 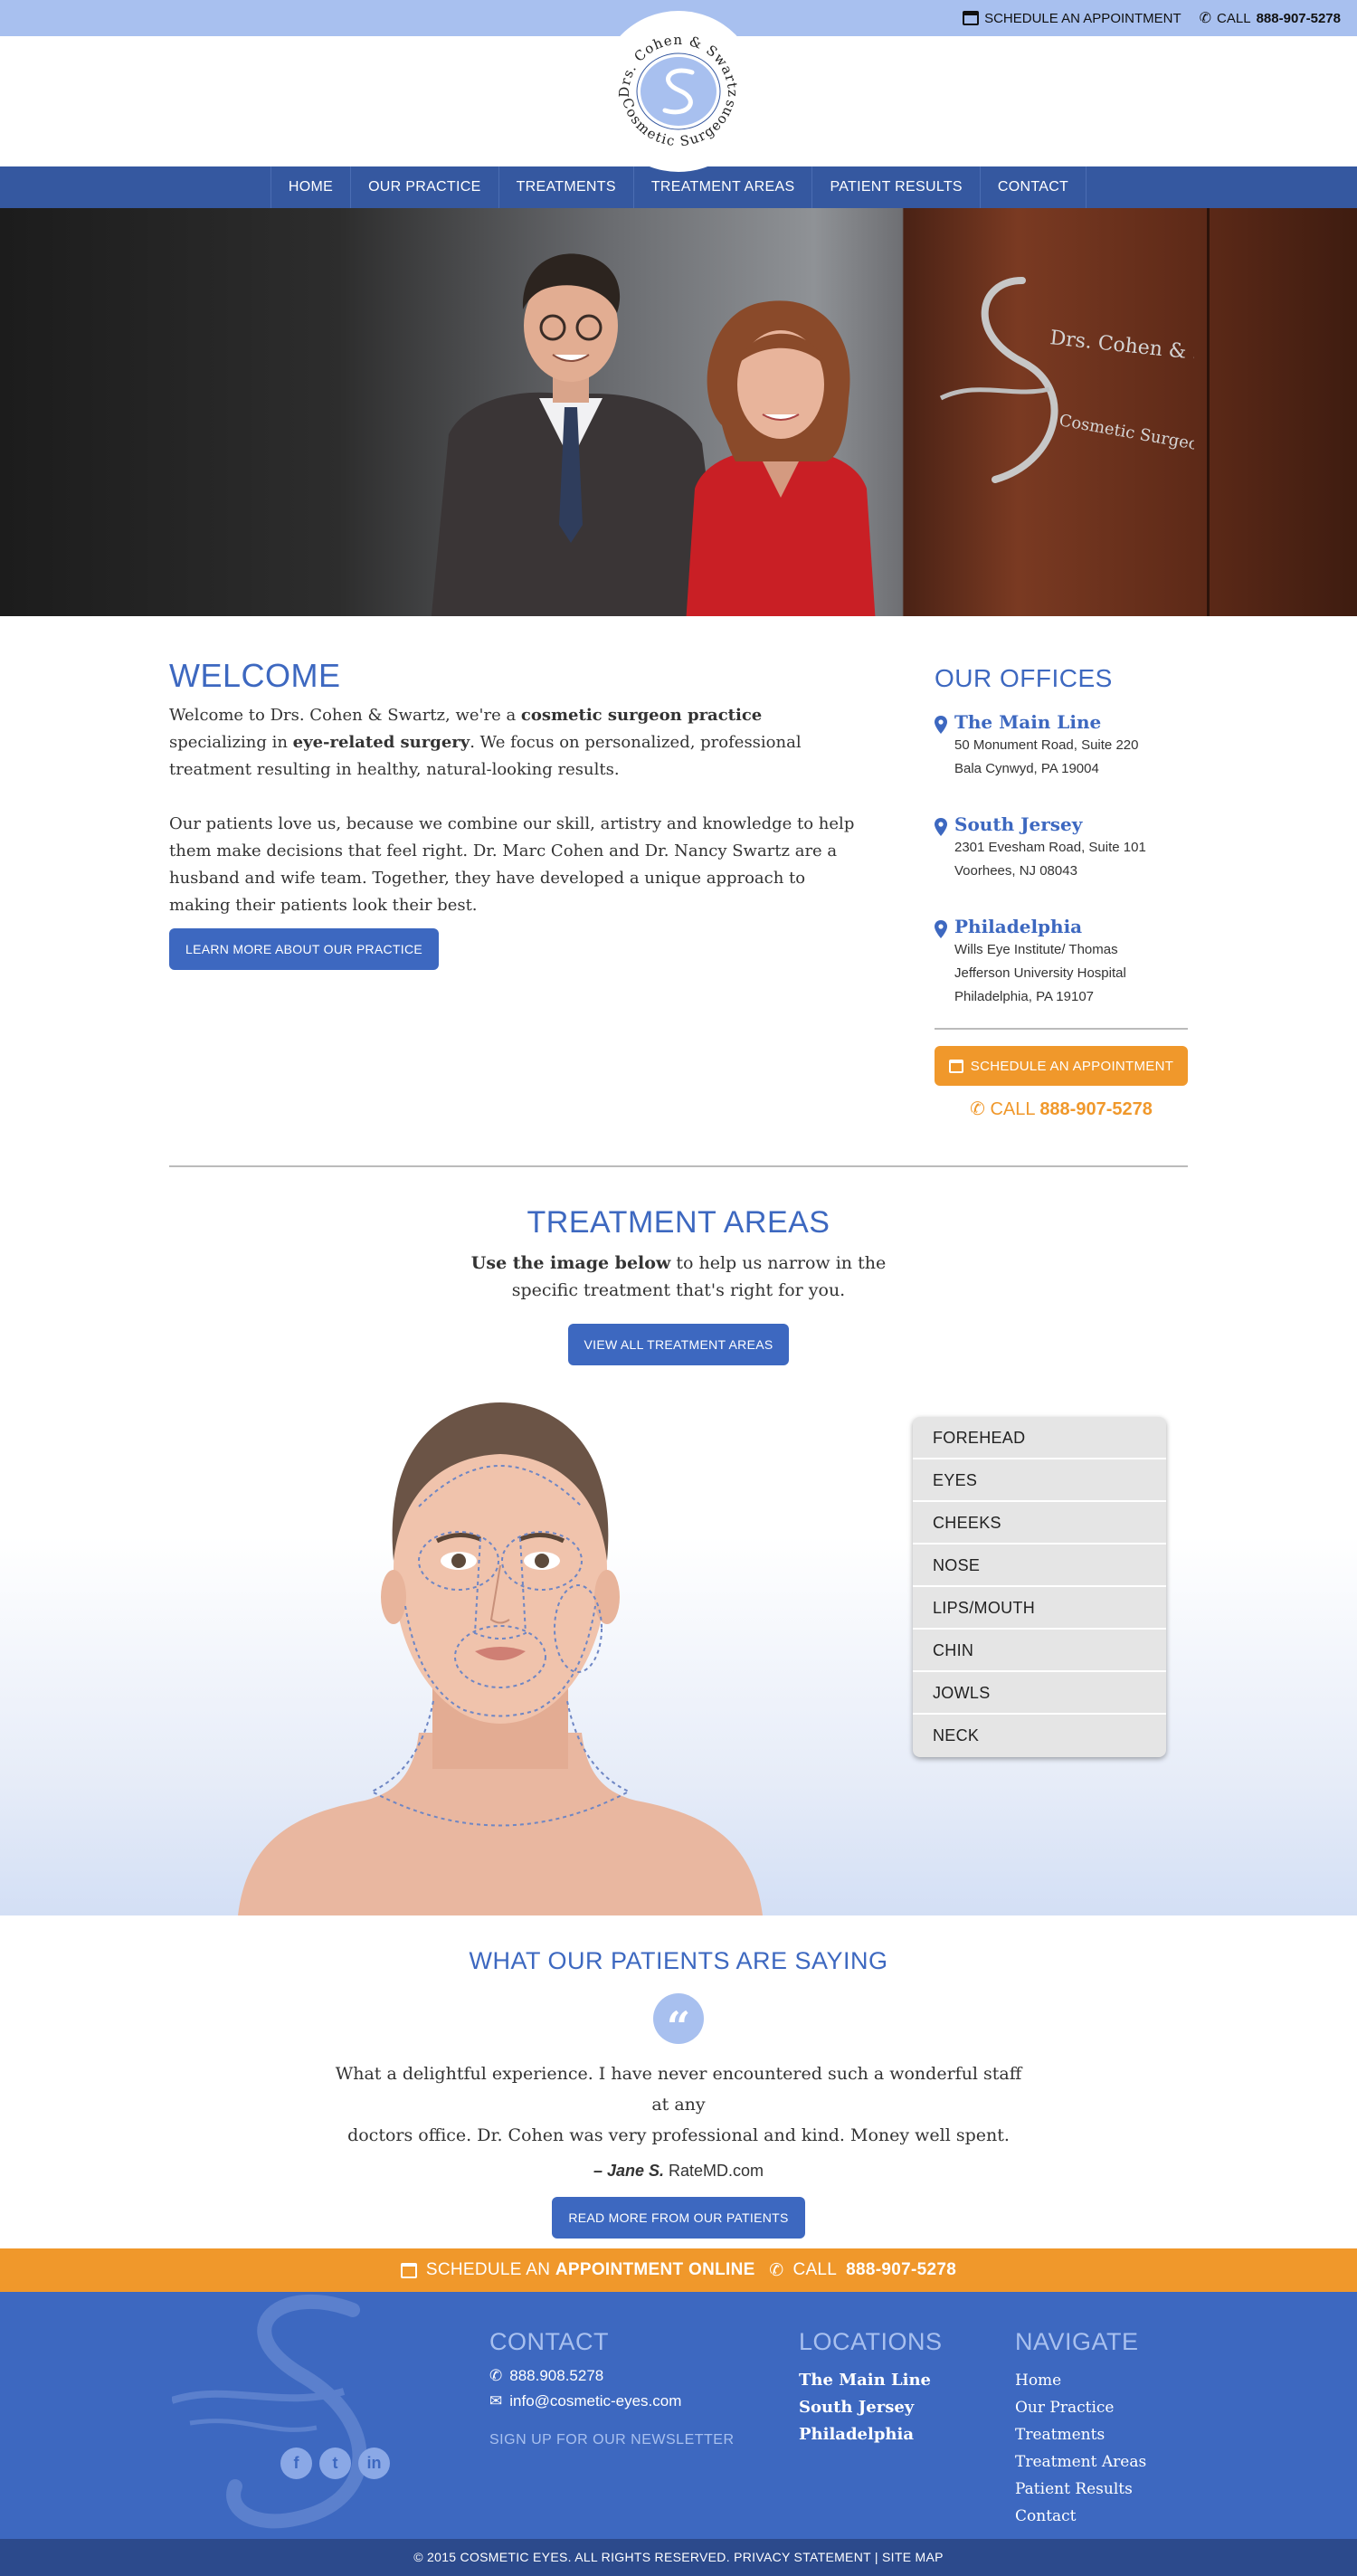 I want to click on sign-top-text: Drs. Cohen & Swartz, so click(x=1121, y=349).